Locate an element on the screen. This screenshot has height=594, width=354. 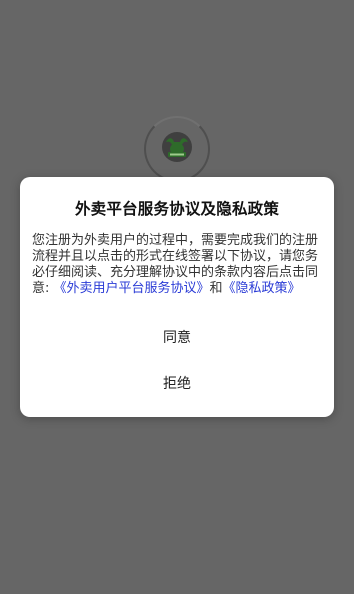
privacy-policy-link: 《隐私政策》 is located at coordinates (262, 288).